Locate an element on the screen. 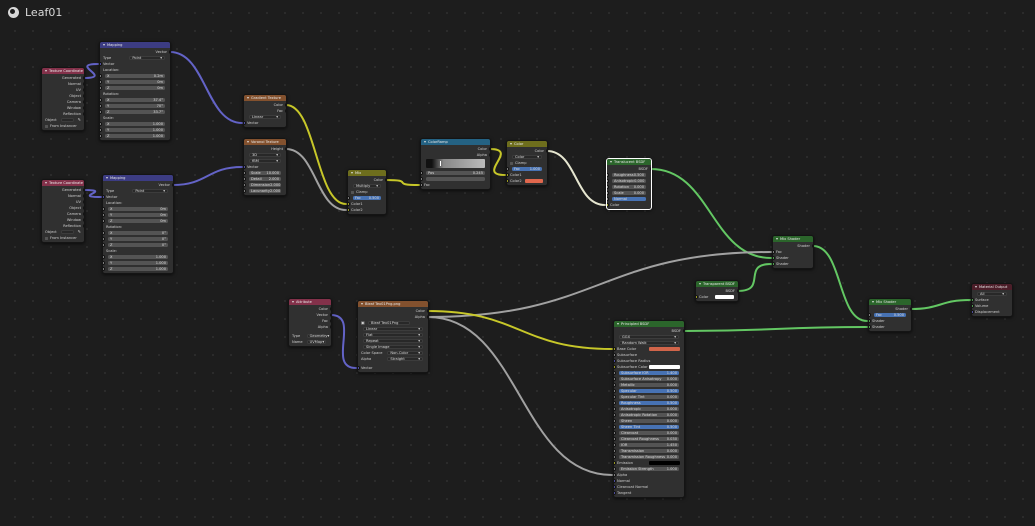 The width and height of the screenshot is (1035, 526). value-field-subsurface-anisotropy: Subsurface Anisotropy 0.000 is located at coordinates (649, 379).